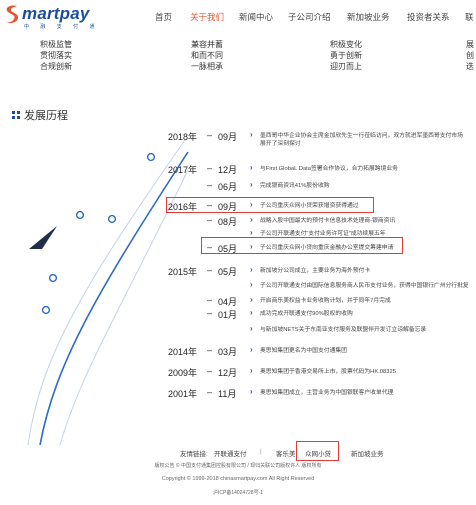 This screenshot has width=476, height=505. Describe the element at coordinates (228, 315) in the screenshot. I see `timeline-month: 01月` at that location.